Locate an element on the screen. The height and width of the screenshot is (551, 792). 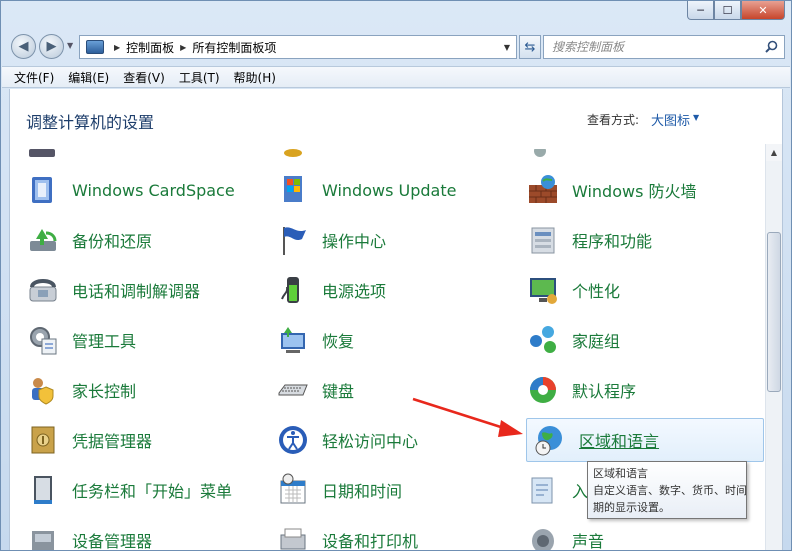
default-programs-icon is located at coordinates (543, 390).